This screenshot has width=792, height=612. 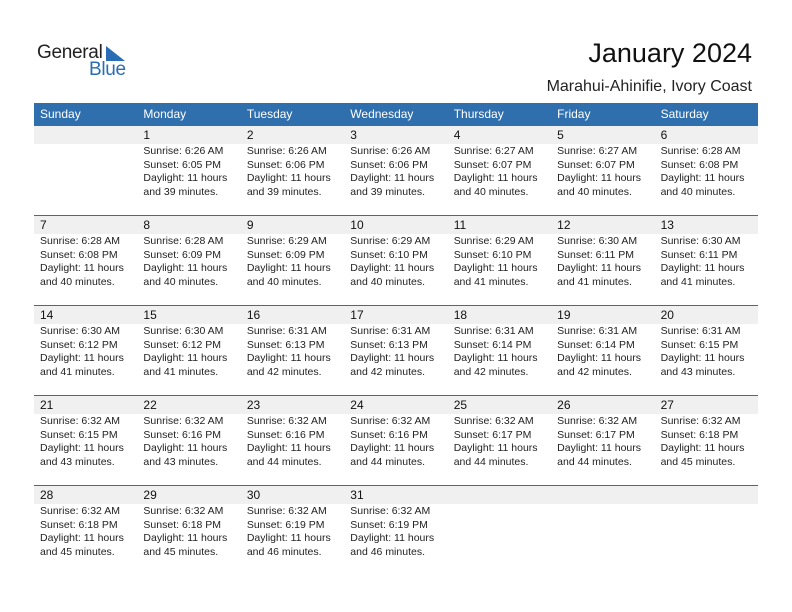 What do you see at coordinates (182, 164) in the screenshot?
I see `sunset-time: Sunset: 6:05 PM` at bounding box center [182, 164].